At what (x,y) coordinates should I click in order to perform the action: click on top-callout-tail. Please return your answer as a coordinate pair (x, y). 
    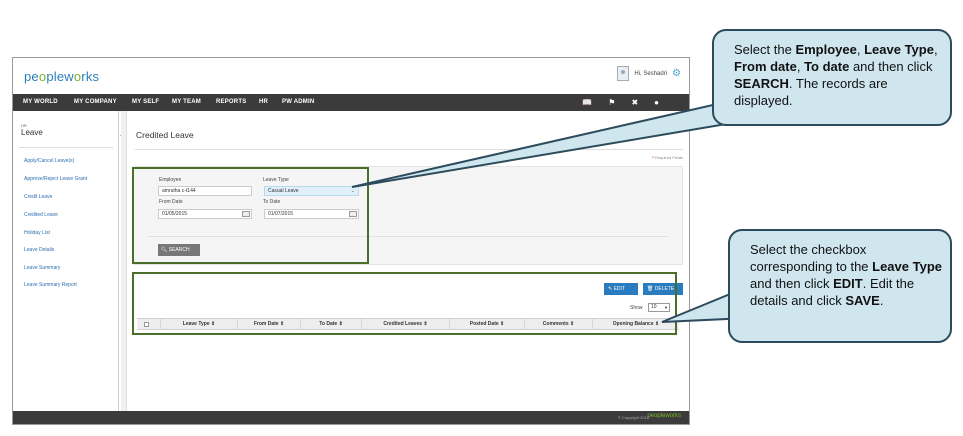
    Looking at the image, I should click on (558, 144).